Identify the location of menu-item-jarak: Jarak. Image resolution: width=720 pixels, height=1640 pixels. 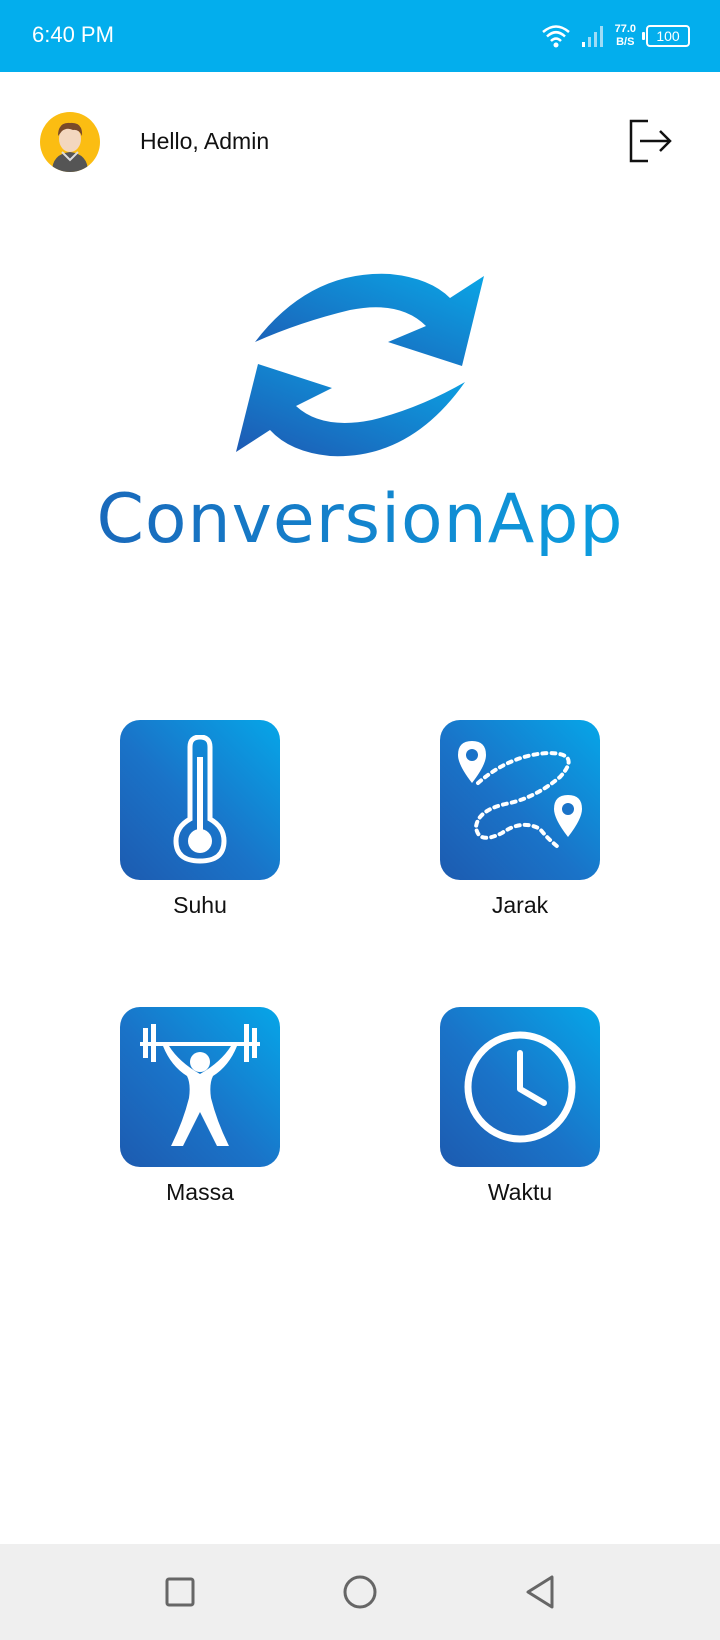
(520, 819).